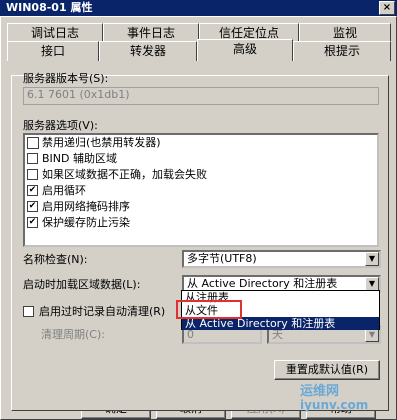  I want to click on tab-debug-log: 调试日志, so click(55, 33).